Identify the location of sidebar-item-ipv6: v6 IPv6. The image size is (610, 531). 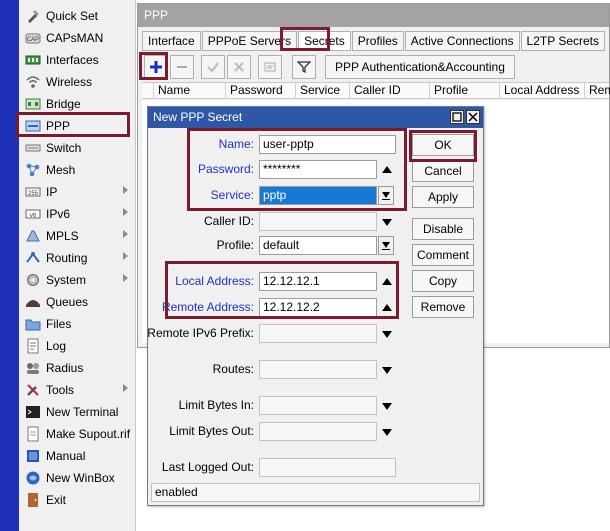
(77, 214).